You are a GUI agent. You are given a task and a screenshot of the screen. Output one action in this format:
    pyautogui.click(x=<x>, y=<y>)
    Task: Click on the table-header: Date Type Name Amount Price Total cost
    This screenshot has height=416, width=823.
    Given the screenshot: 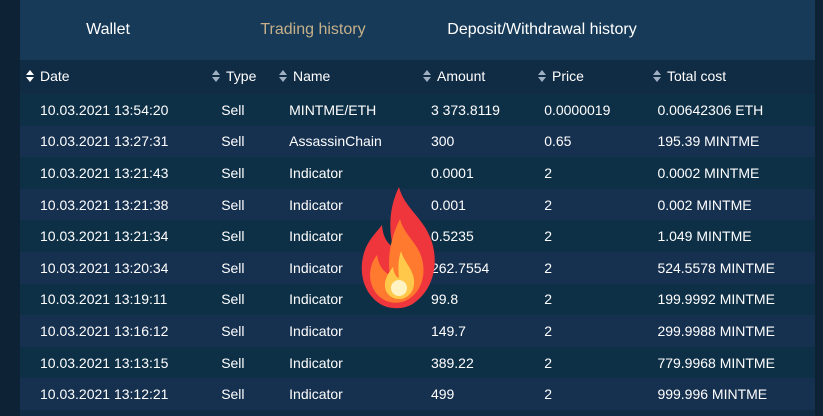 What is the action you would take?
    pyautogui.click(x=417, y=76)
    